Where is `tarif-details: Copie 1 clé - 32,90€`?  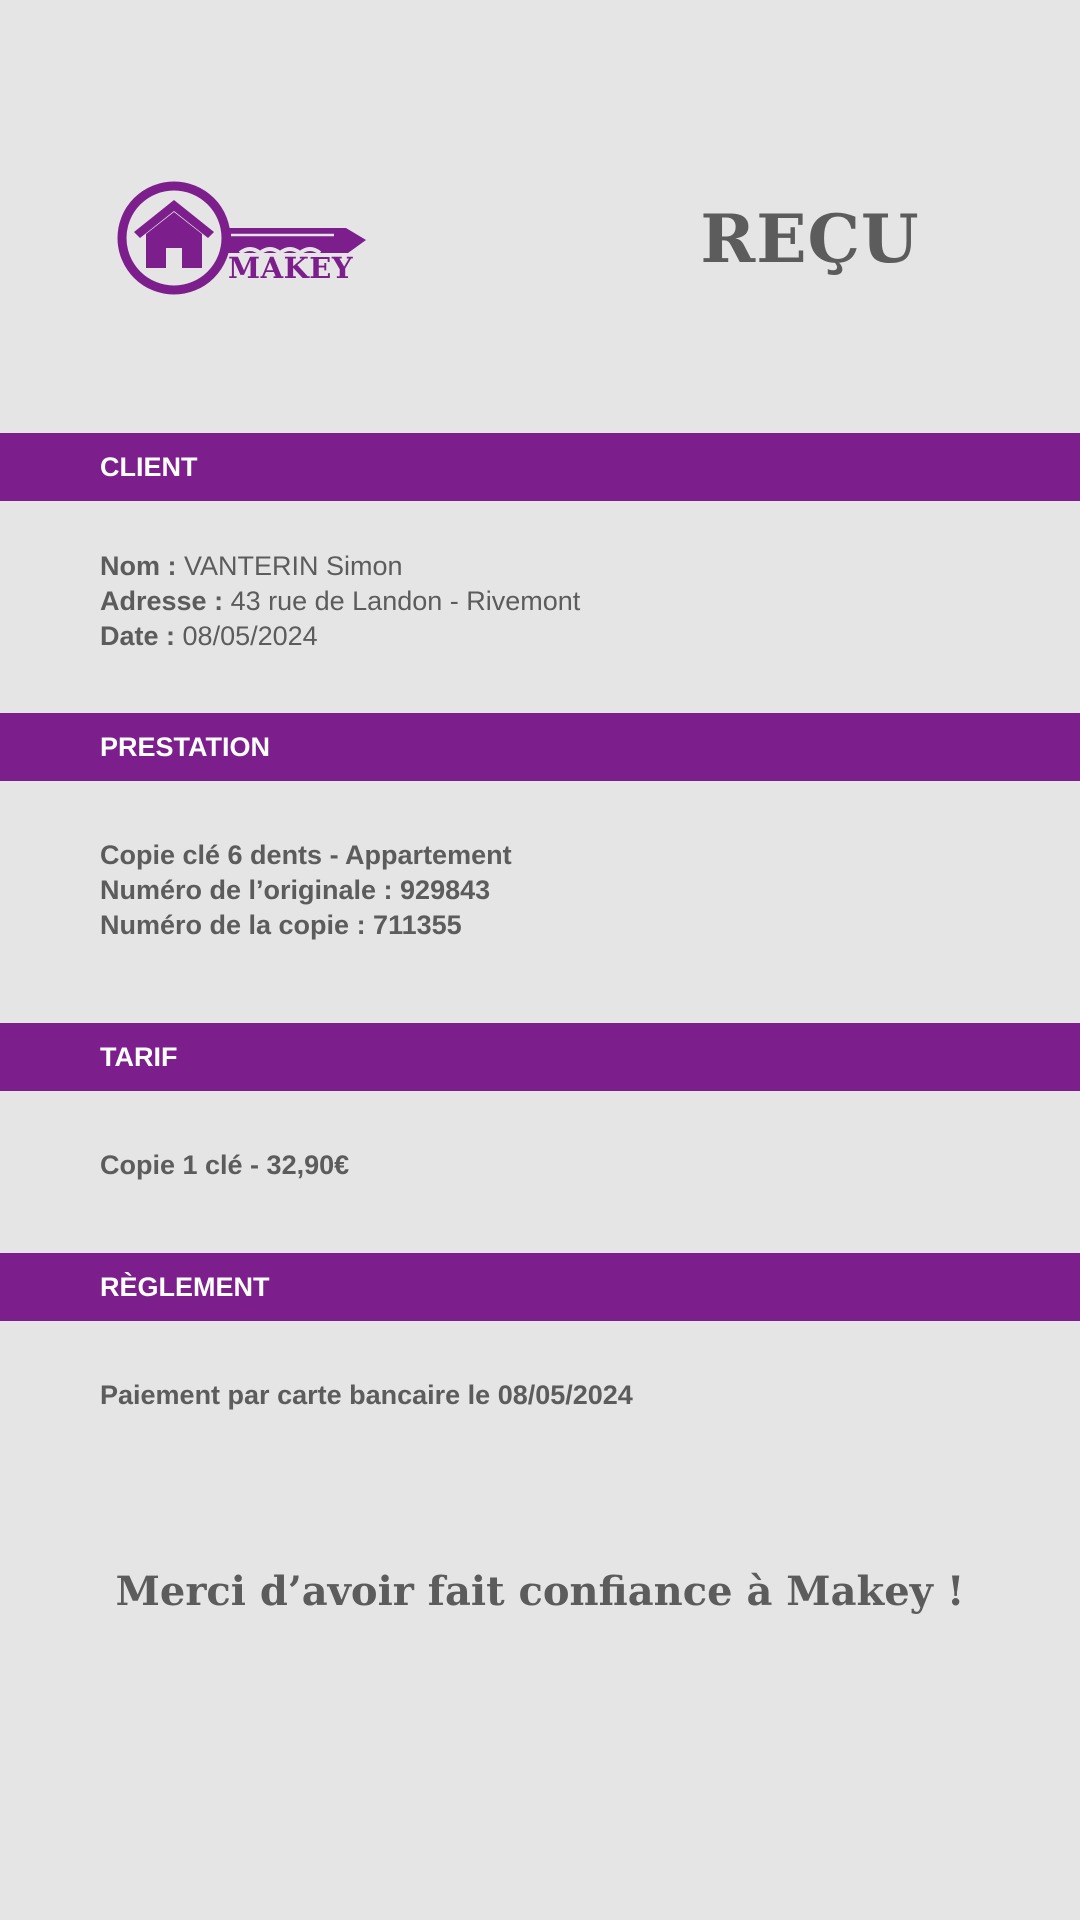
tarif-details: Copie 1 clé - 32,90€ is located at coordinates (224, 1165).